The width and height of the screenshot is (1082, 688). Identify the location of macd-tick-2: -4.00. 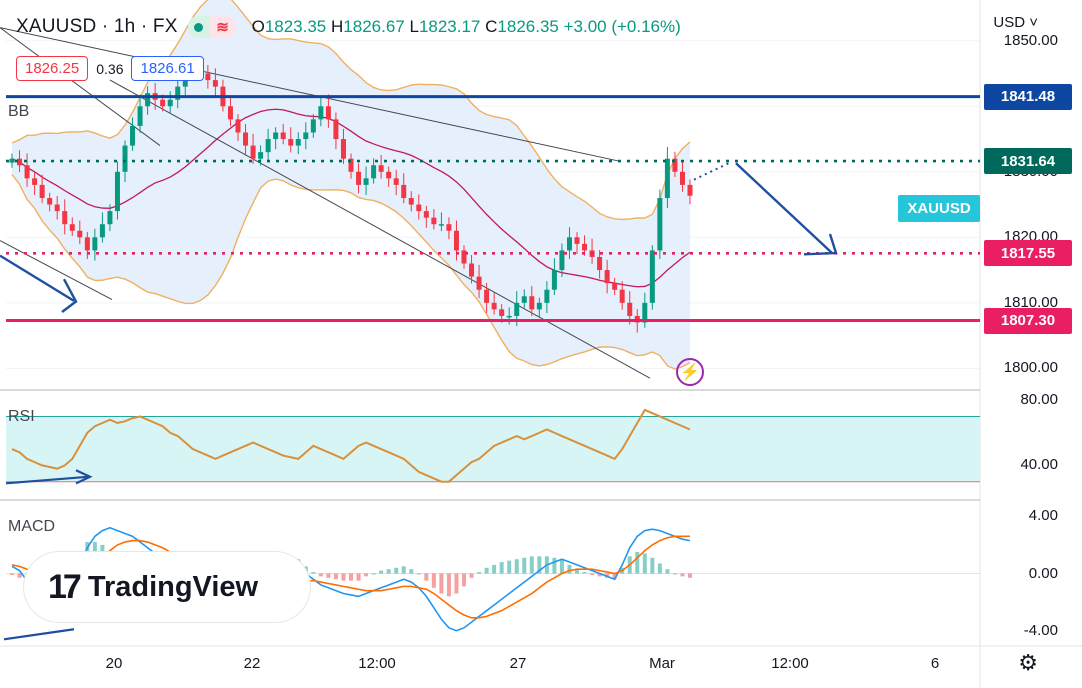
(1040, 630).